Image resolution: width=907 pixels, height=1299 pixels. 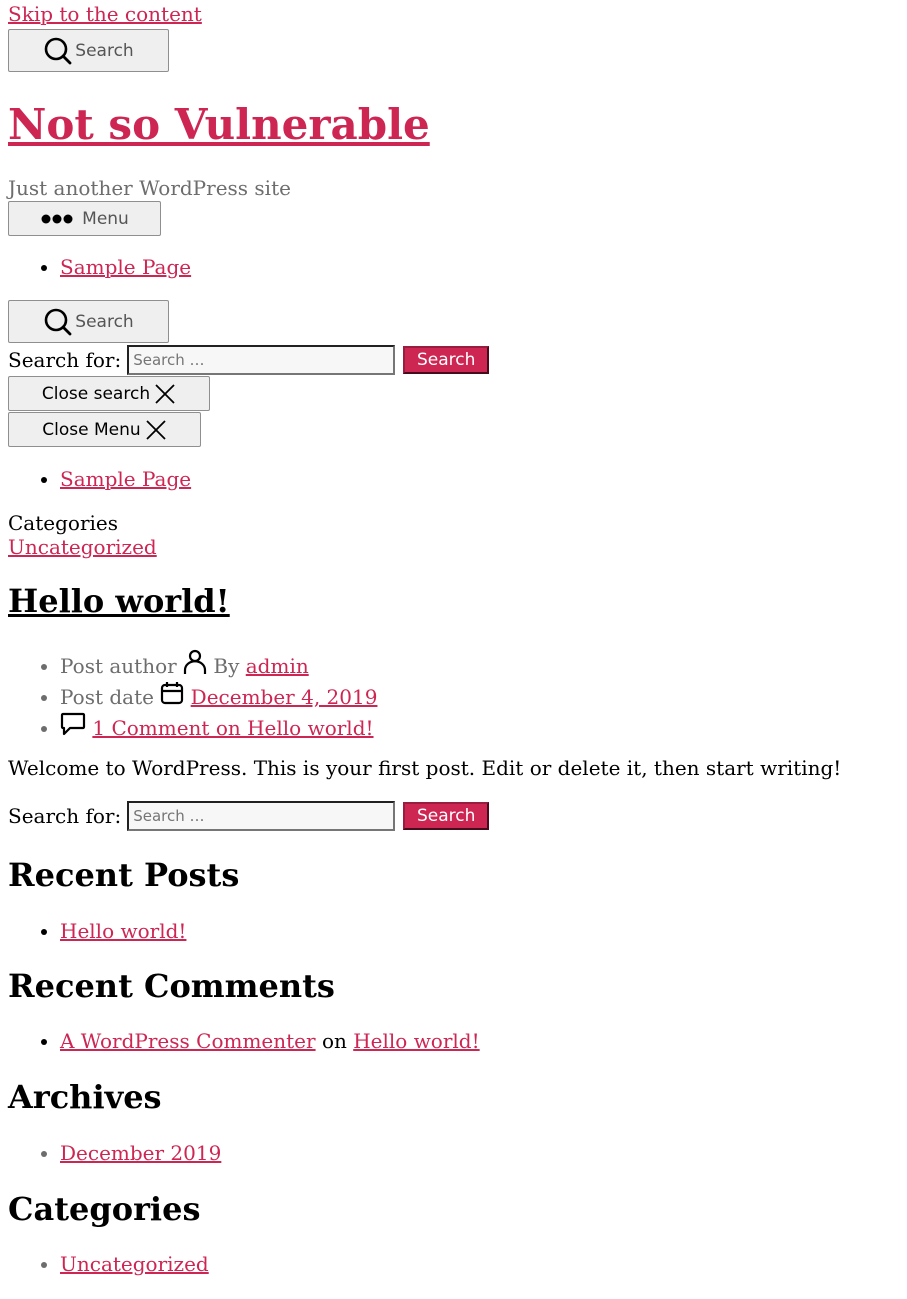 I want to click on recent-post-link: Hello world!, so click(x=123, y=931).